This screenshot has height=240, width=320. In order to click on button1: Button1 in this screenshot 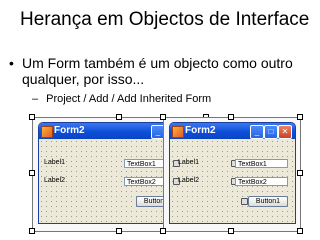, I will do `click(268, 201)`.